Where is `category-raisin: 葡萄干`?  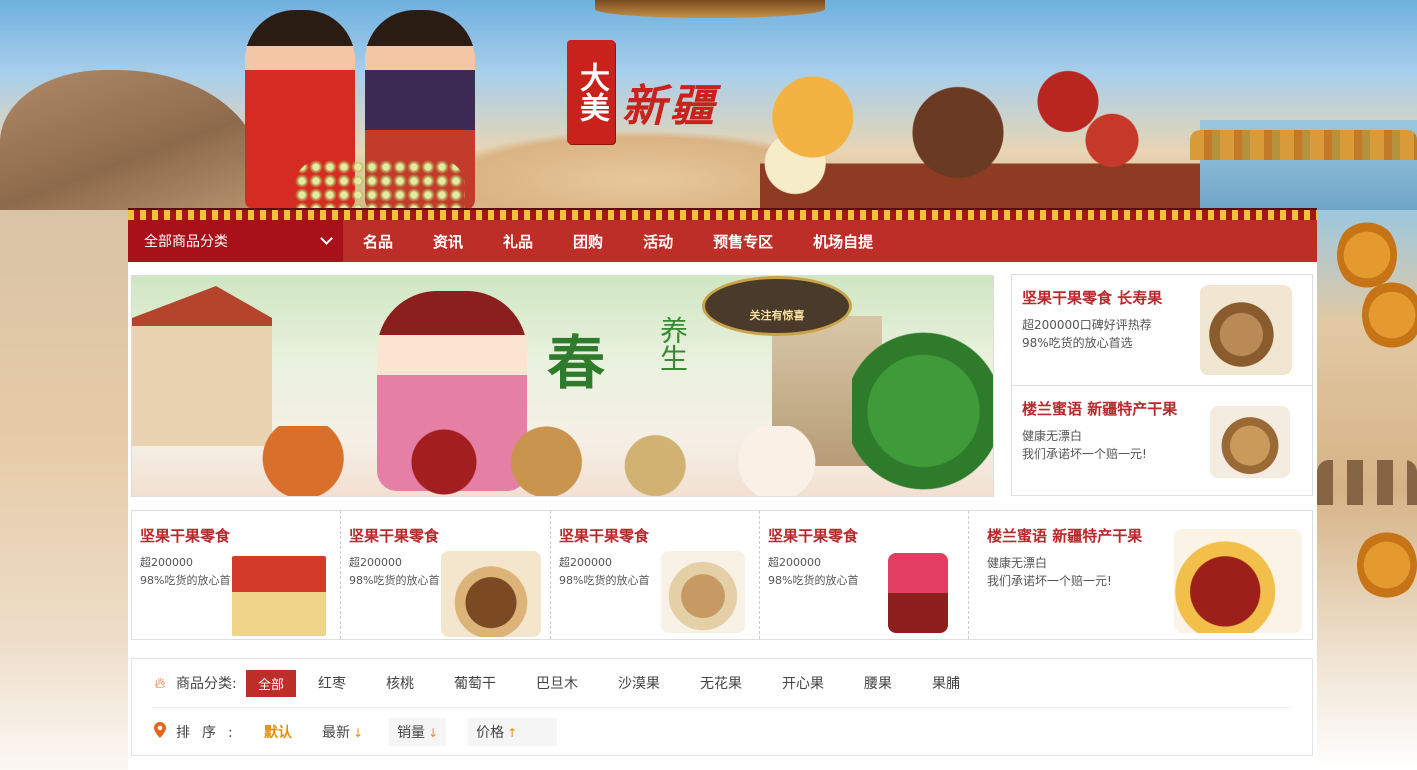
category-raisin: 葡萄干 is located at coordinates (475, 683).